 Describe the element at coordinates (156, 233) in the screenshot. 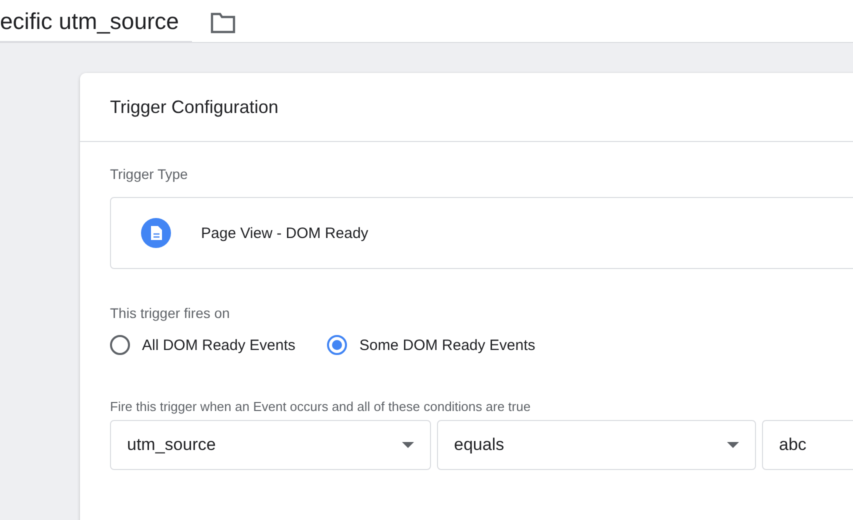

I see `document-icon` at that location.